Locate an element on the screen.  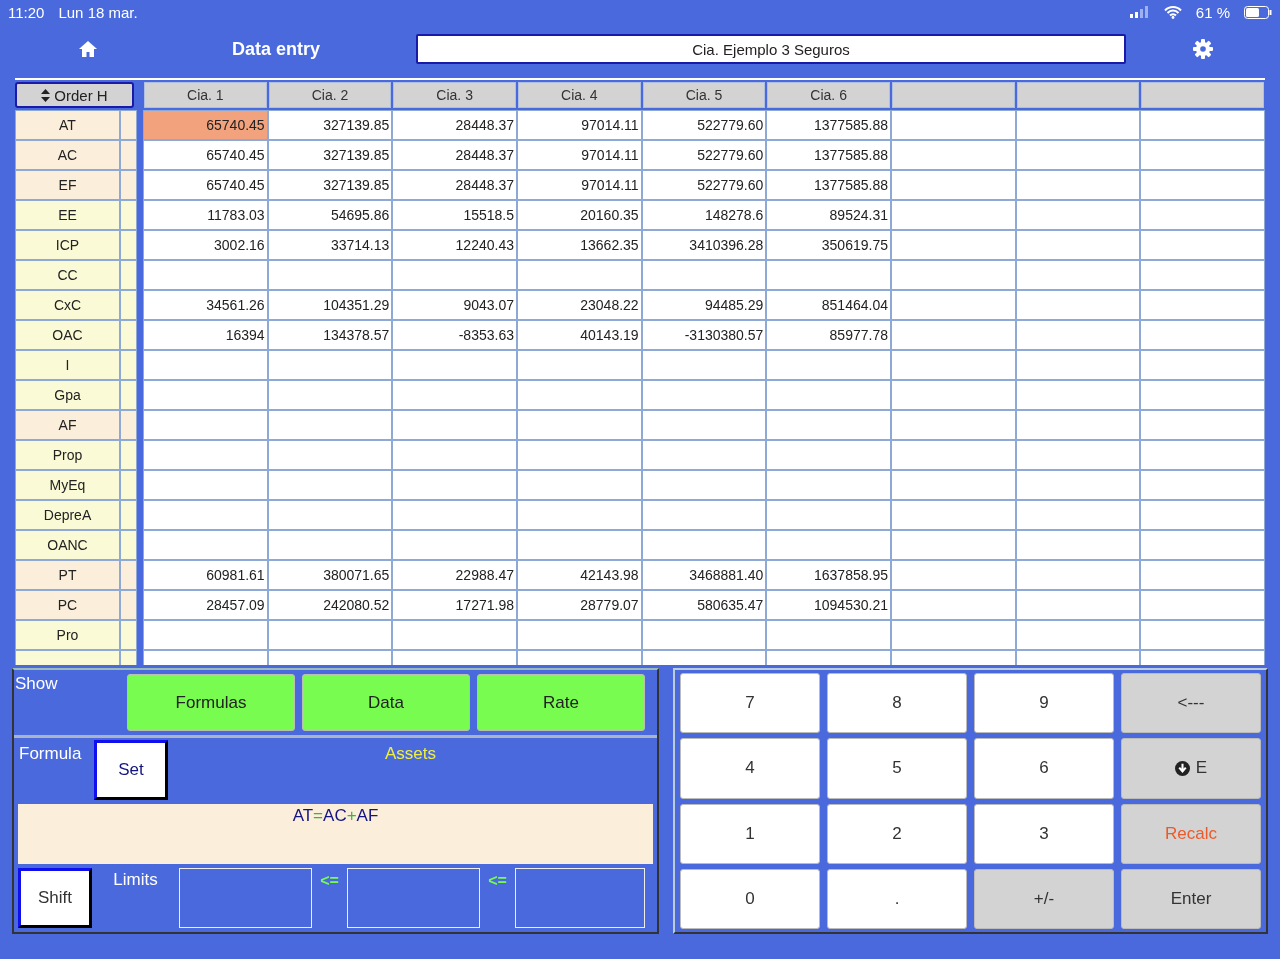
table-cell: 15518.5 is located at coordinates (454, 215).